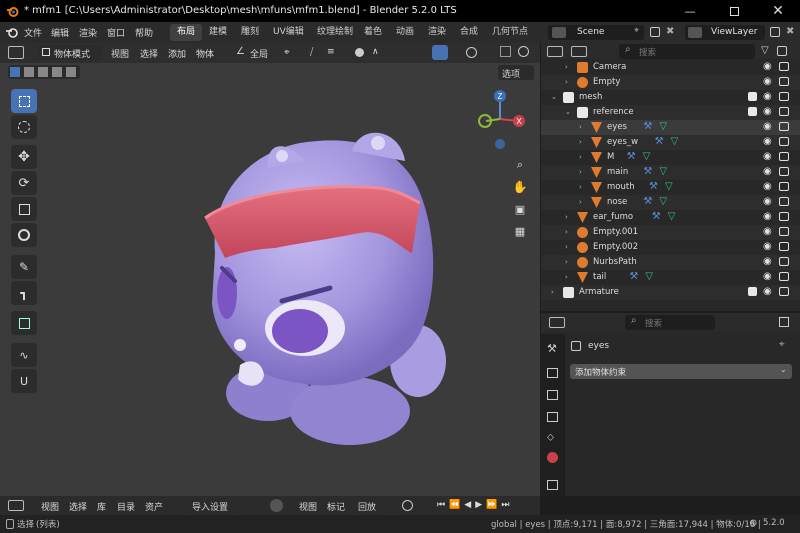 This screenshot has height=533, width=800. Describe the element at coordinates (782, 344) in the screenshot. I see `properties-pin-icon: ⌖` at that location.